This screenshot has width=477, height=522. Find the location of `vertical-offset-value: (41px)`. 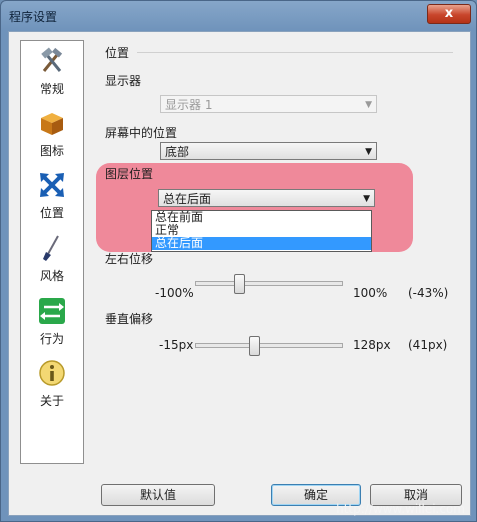

vertical-offset-value: (41px) is located at coordinates (428, 345).